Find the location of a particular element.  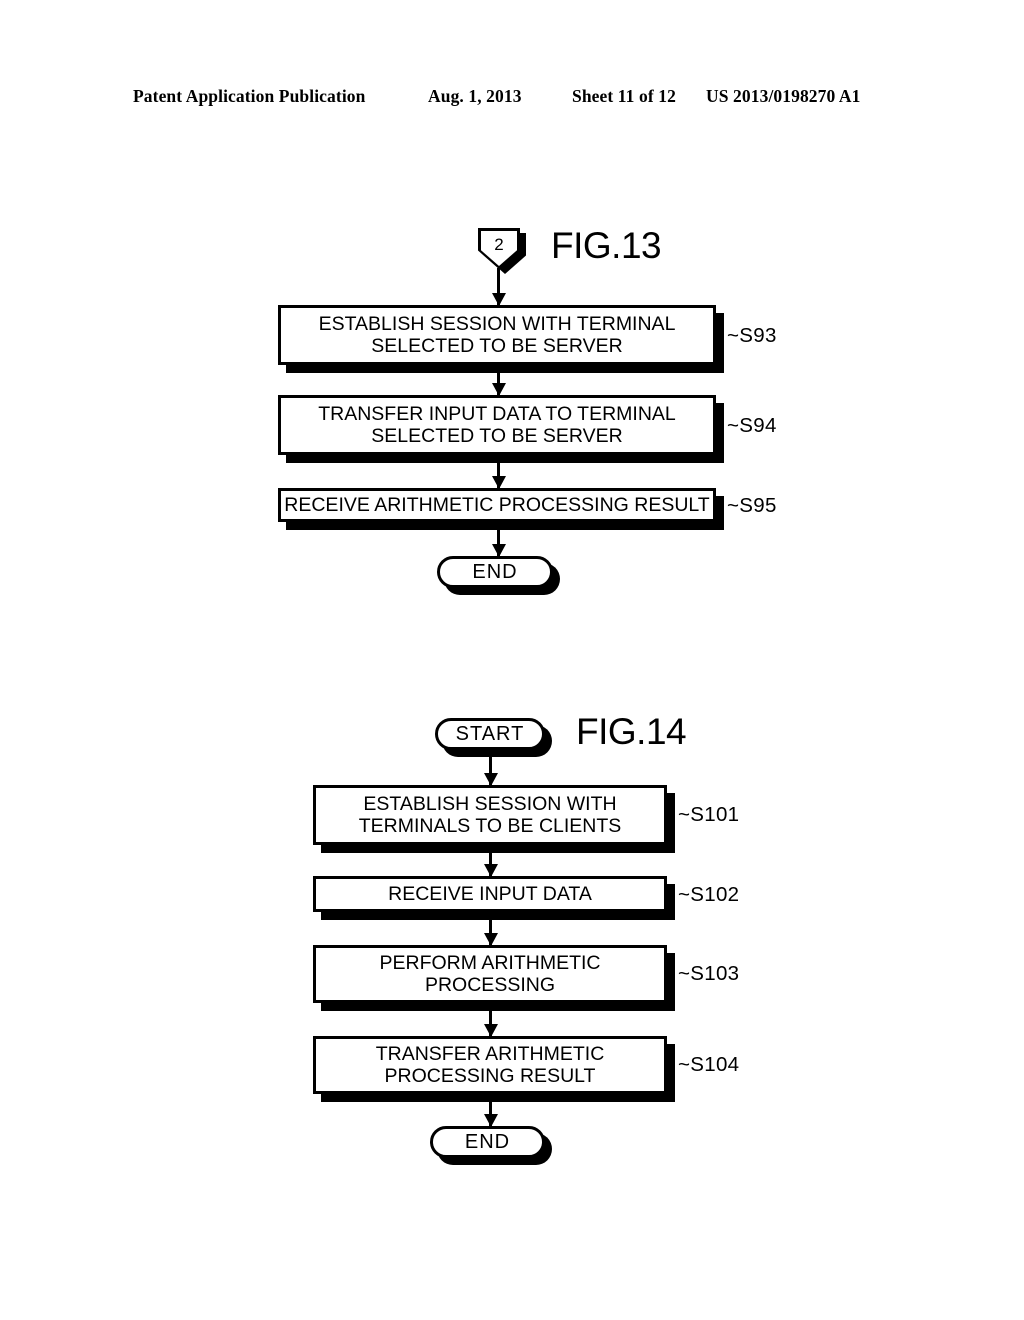

flow-arrow-s103-to-s104 is located at coordinates (490, 1023).